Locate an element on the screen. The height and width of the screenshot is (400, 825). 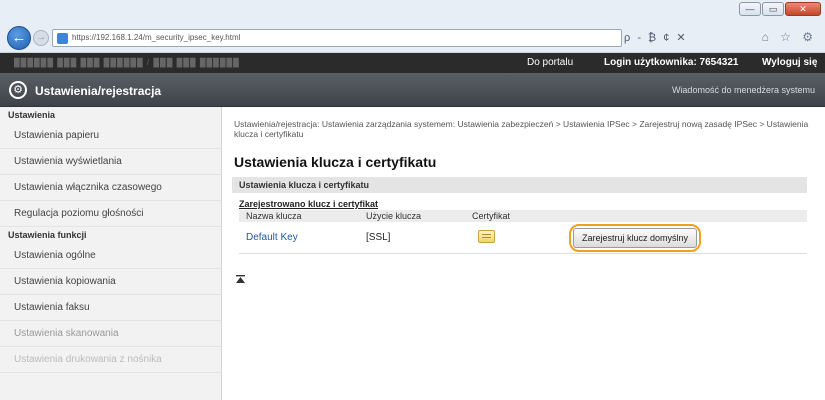
maximize-button: ▭ is located at coordinates (773, 9).